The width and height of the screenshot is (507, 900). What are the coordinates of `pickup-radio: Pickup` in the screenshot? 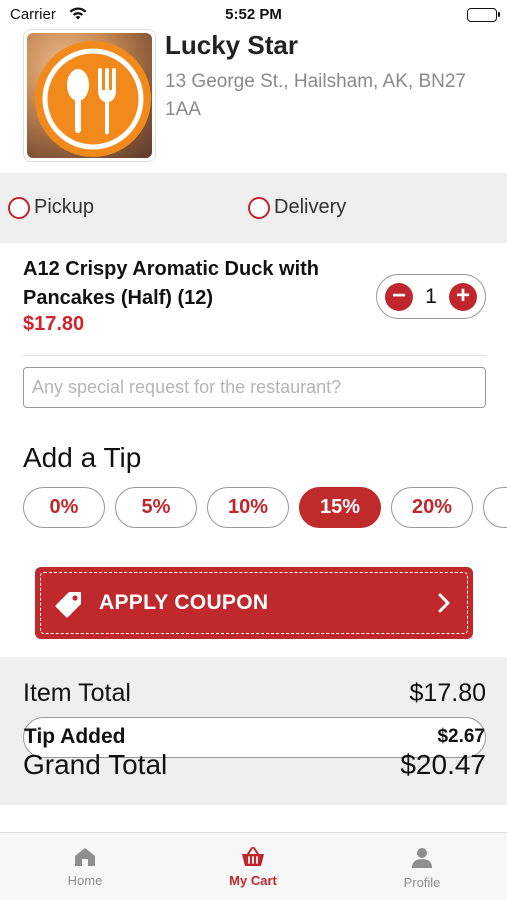 It's located at (51, 207).